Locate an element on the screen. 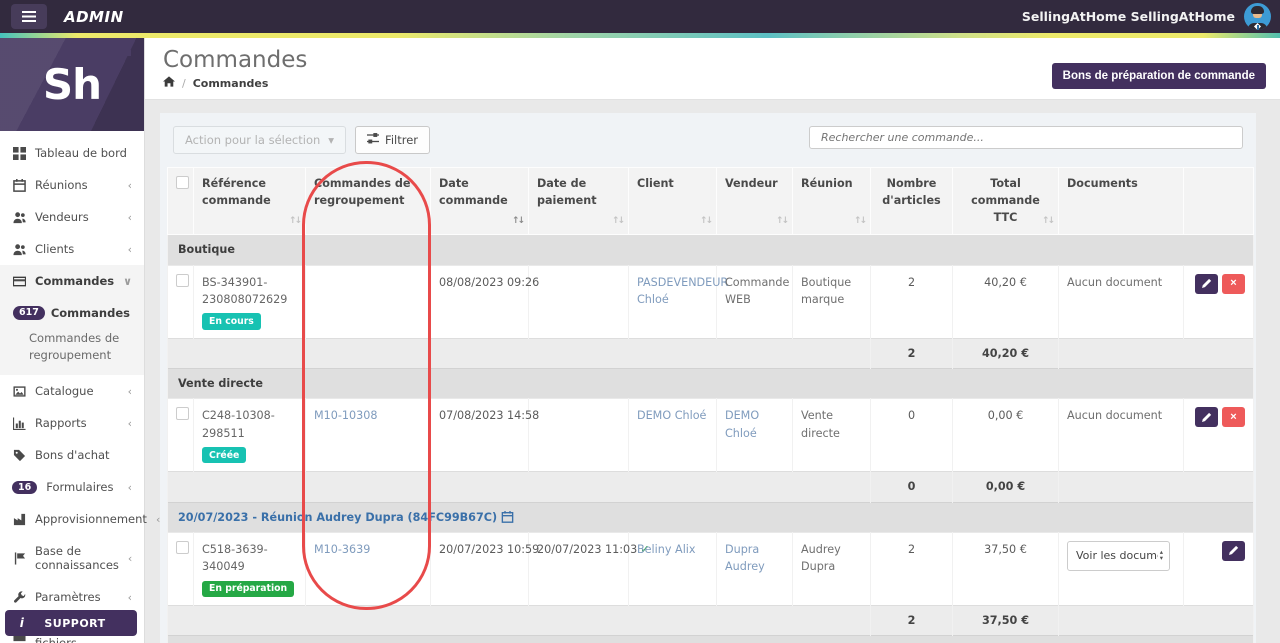  search-input is located at coordinates (1026, 137).